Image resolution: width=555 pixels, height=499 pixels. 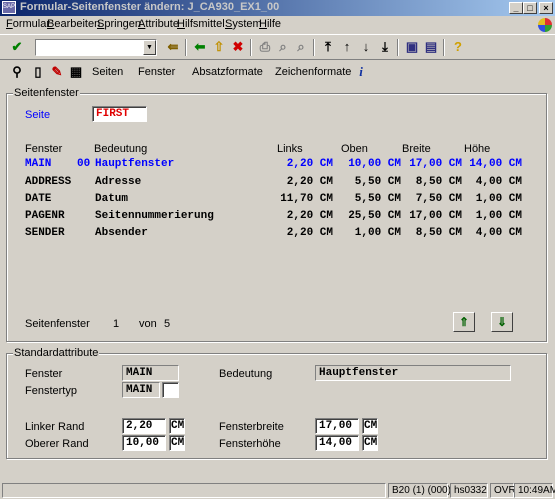 I want to click on absatzformate-button: Absatzformate, so click(x=227, y=72).